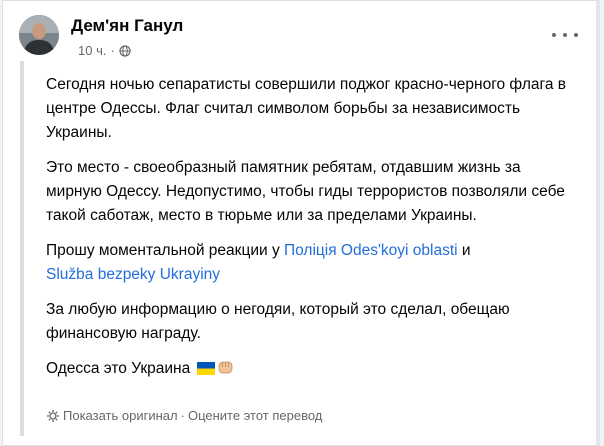  I want to click on police-page-link: Поліція Odes'koyi oblasti, so click(371, 250).